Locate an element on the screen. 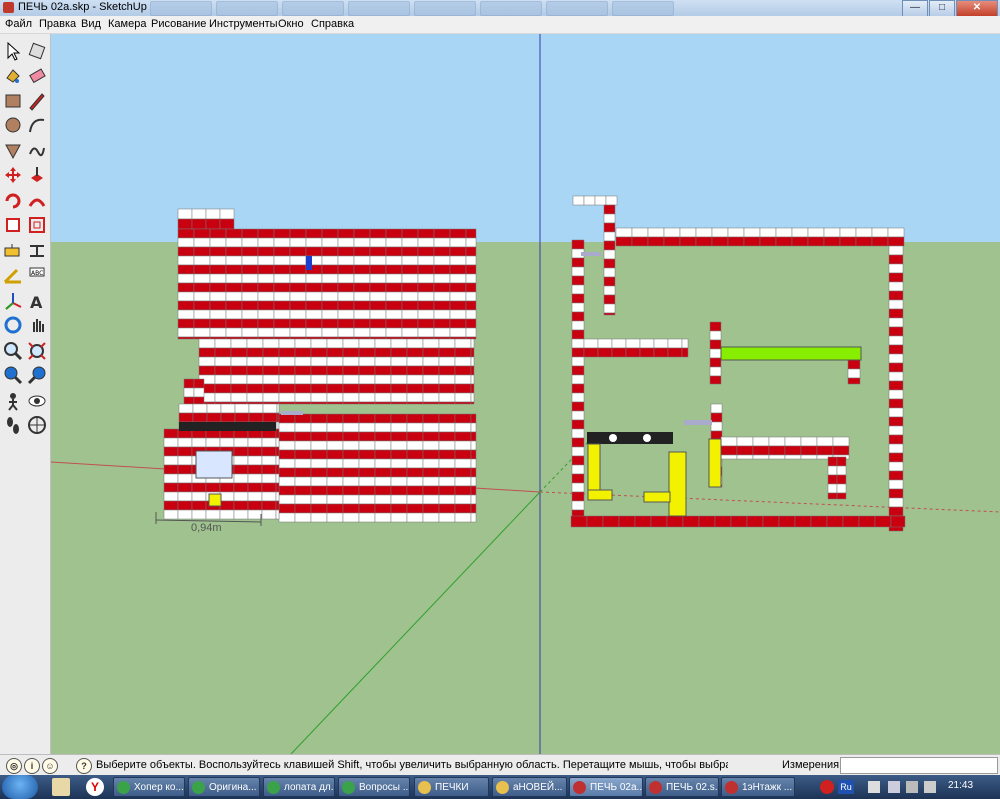 This screenshot has height=799, width=1000. close-button: ✕ is located at coordinates (977, 8).